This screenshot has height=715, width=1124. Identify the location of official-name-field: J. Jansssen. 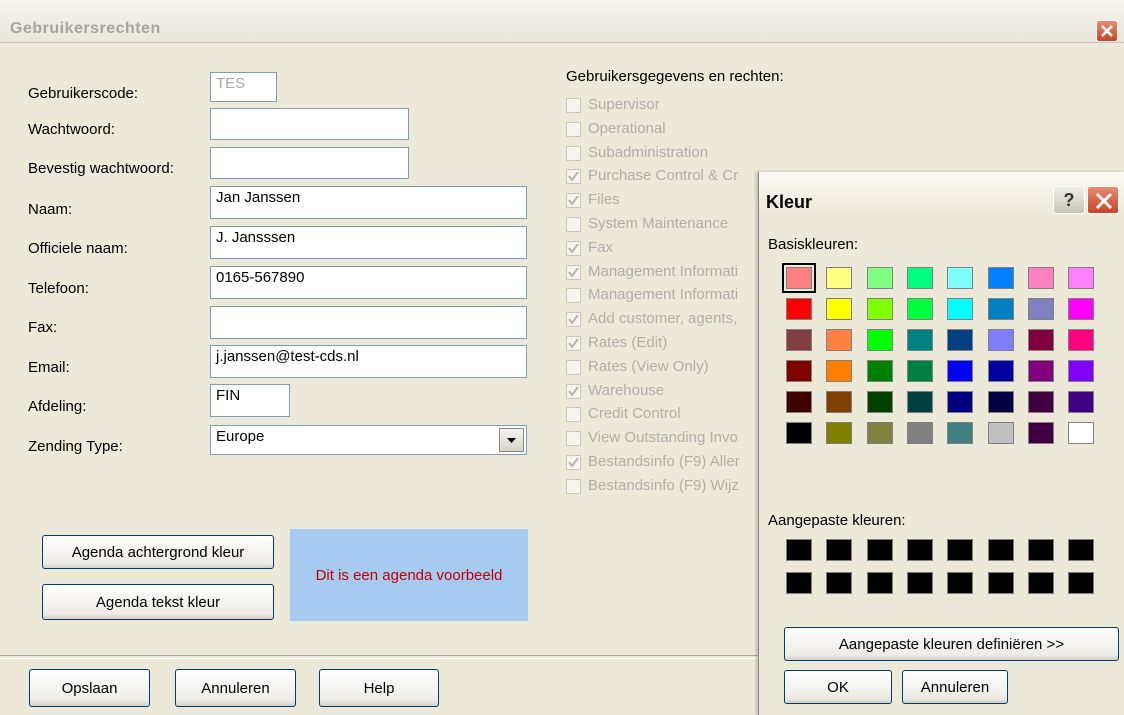
(368, 242).